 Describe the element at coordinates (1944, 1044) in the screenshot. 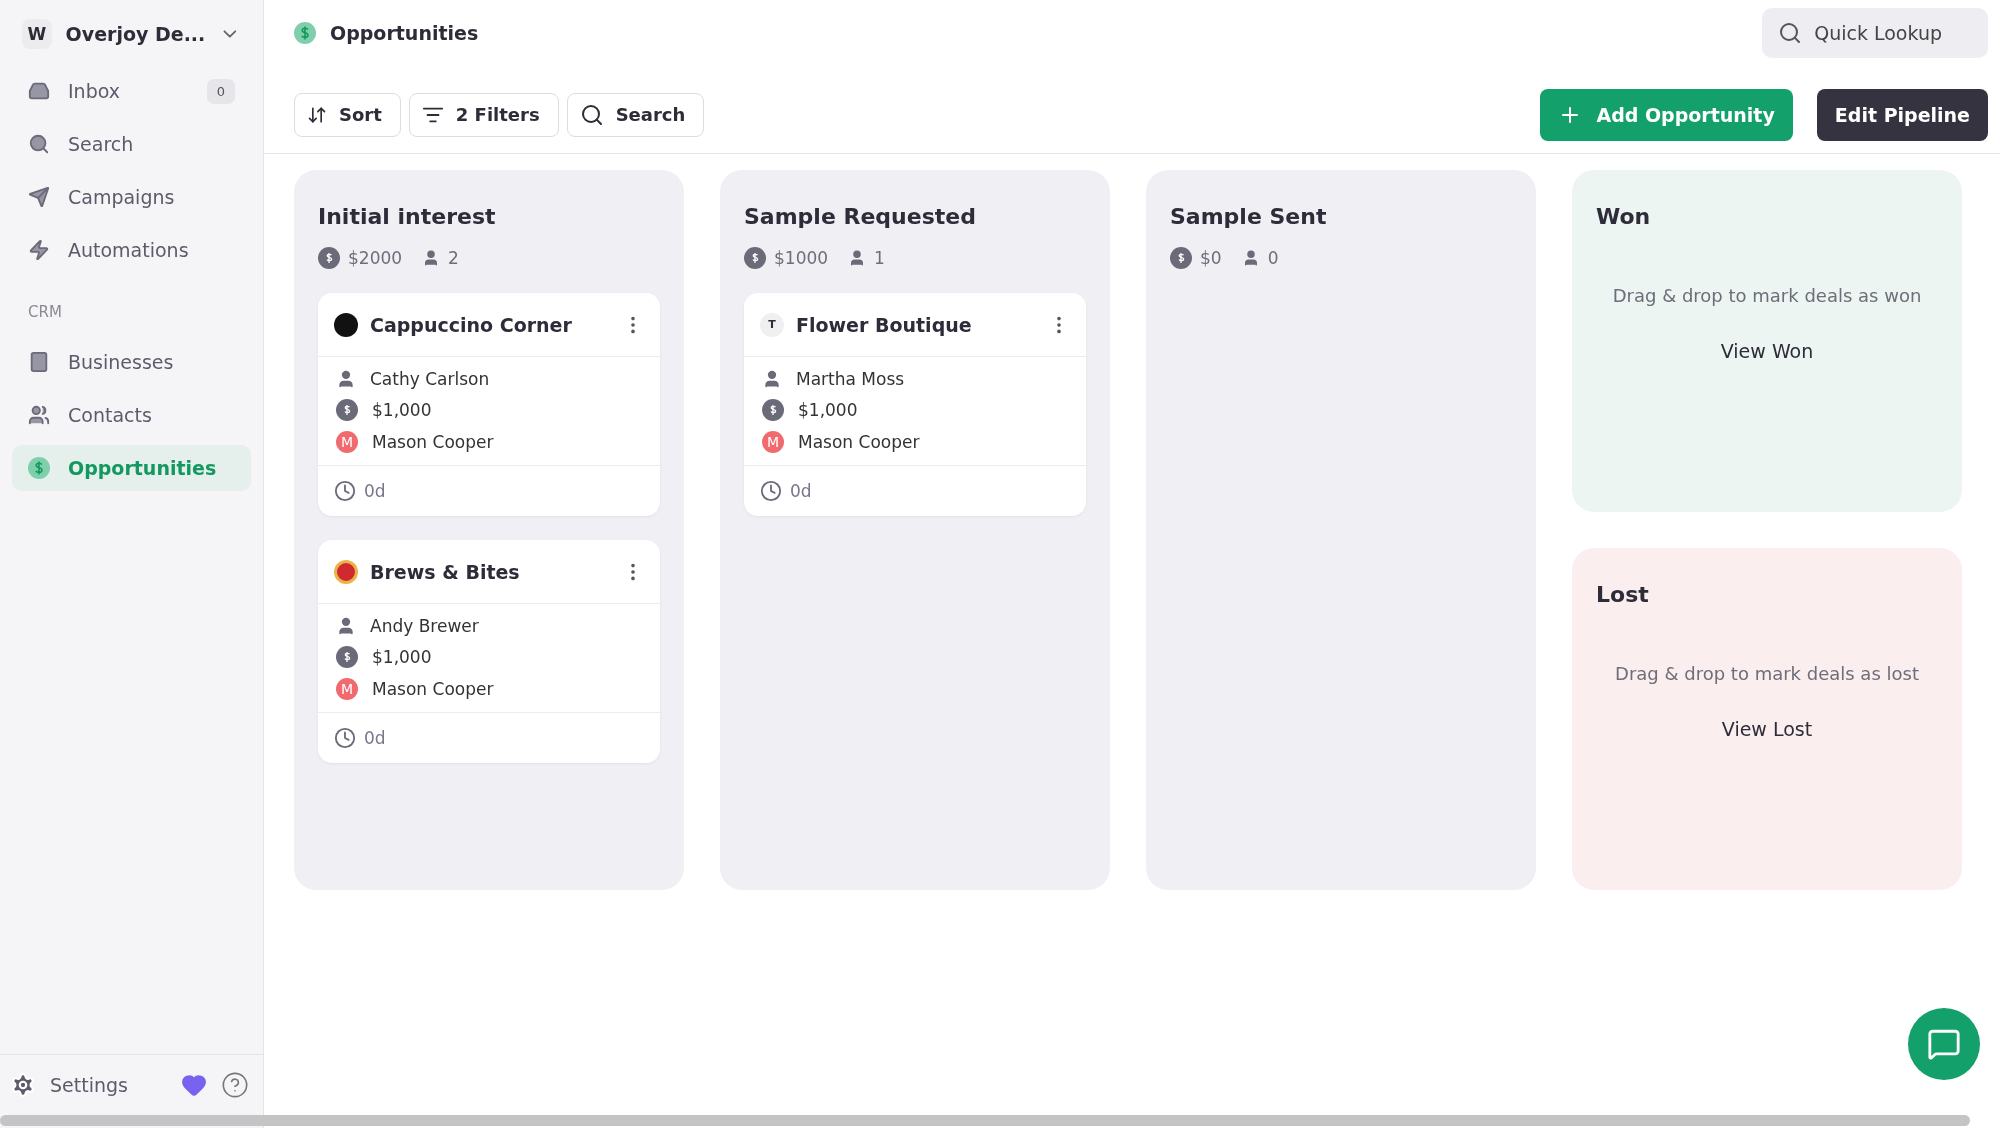

I see `chat-icon` at that location.